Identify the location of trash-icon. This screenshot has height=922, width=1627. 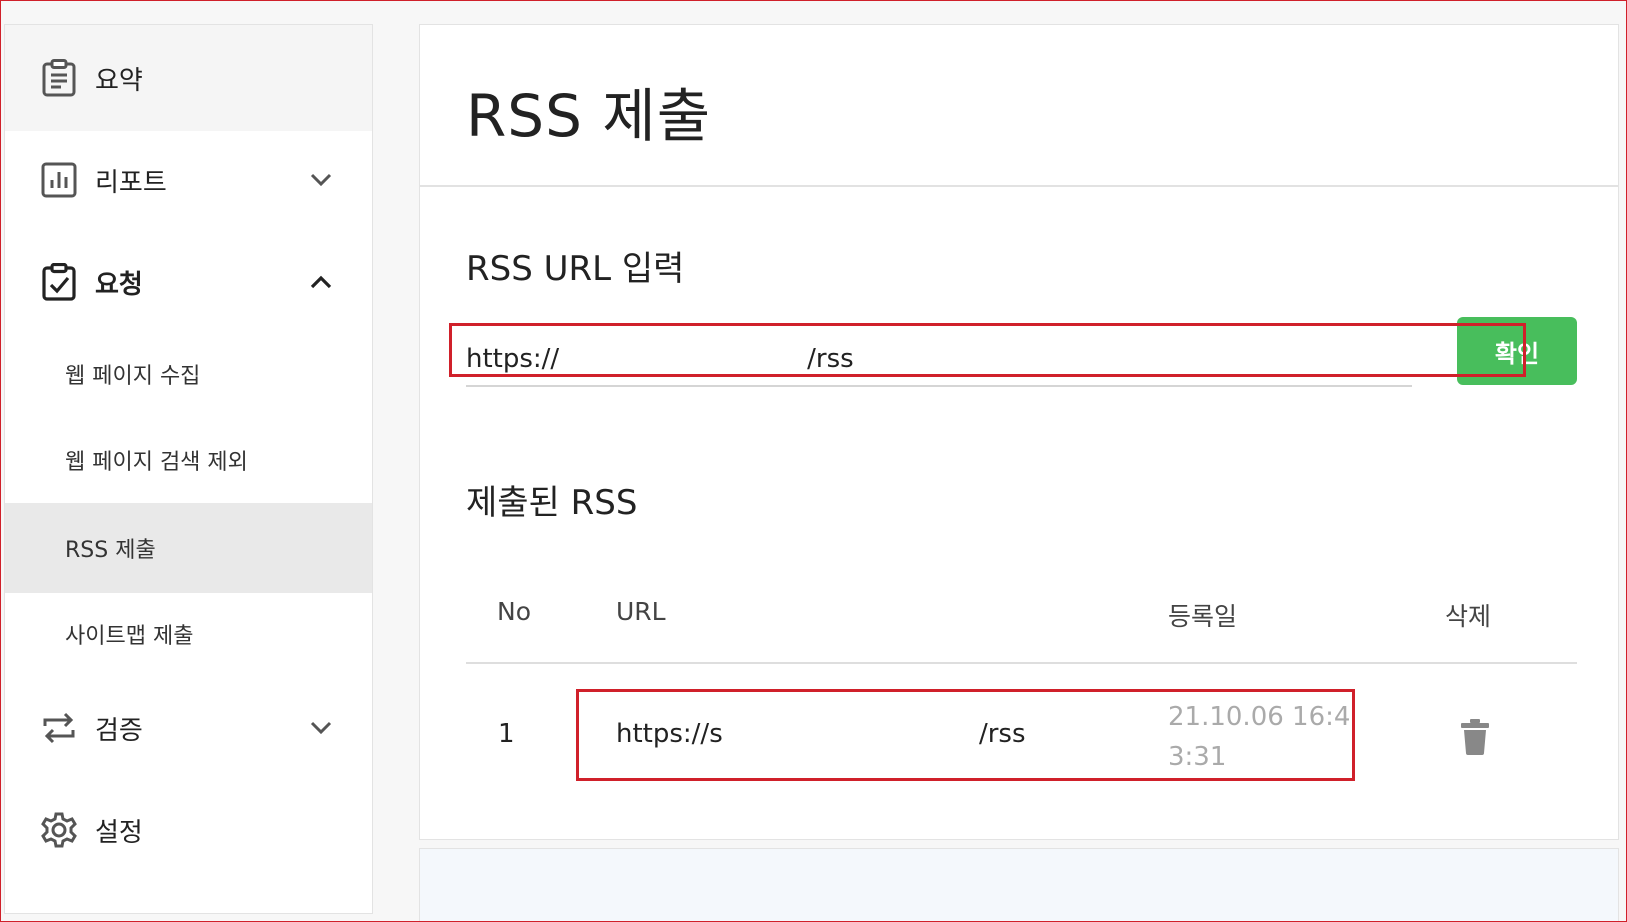
(1475, 737).